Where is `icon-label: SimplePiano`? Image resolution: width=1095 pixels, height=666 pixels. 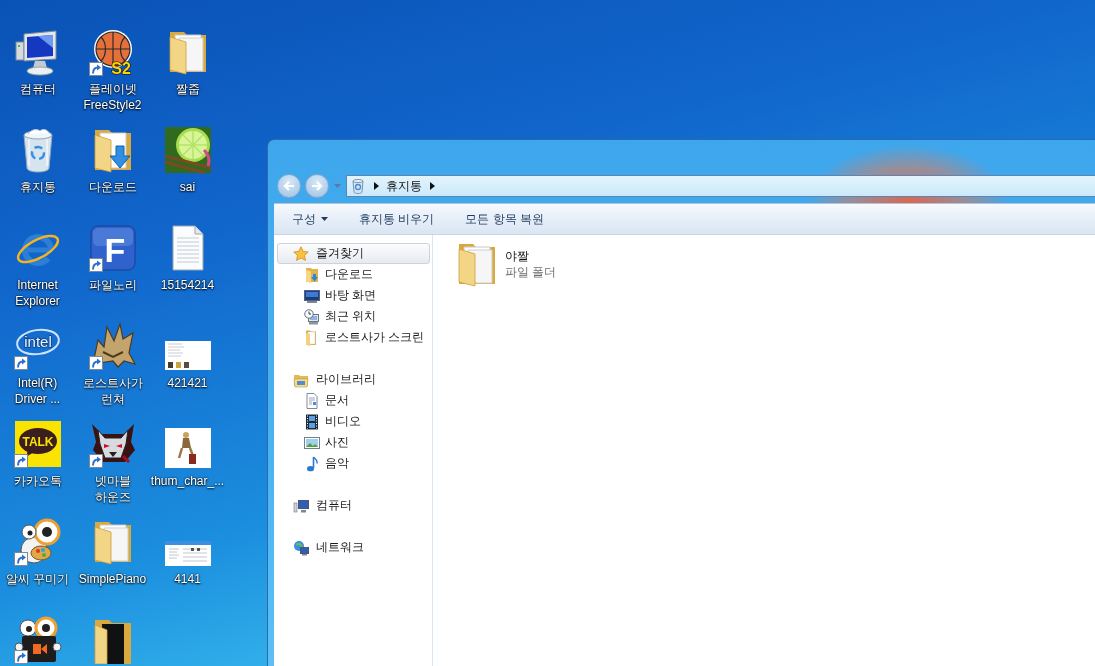 icon-label: SimplePiano is located at coordinates (112, 579).